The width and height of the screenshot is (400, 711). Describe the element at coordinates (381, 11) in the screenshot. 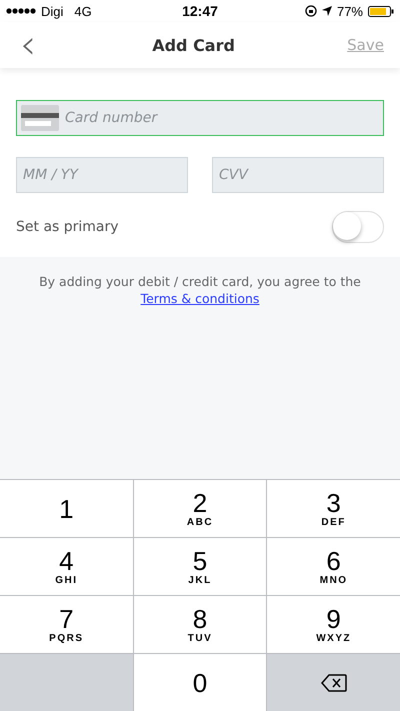

I see `battery-icon` at that location.